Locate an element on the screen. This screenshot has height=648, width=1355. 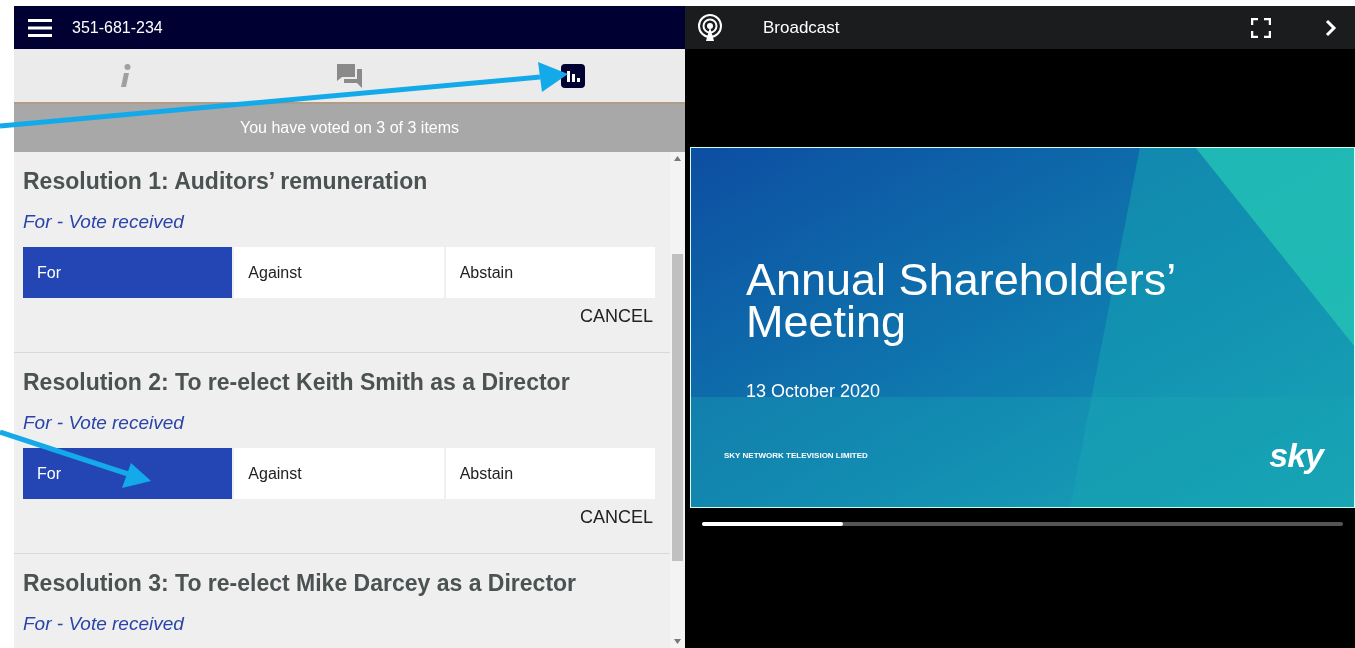
resolution-title: Resolution 3: To re-elect Mike Darcey as a Director is located at coordinates (300, 583).